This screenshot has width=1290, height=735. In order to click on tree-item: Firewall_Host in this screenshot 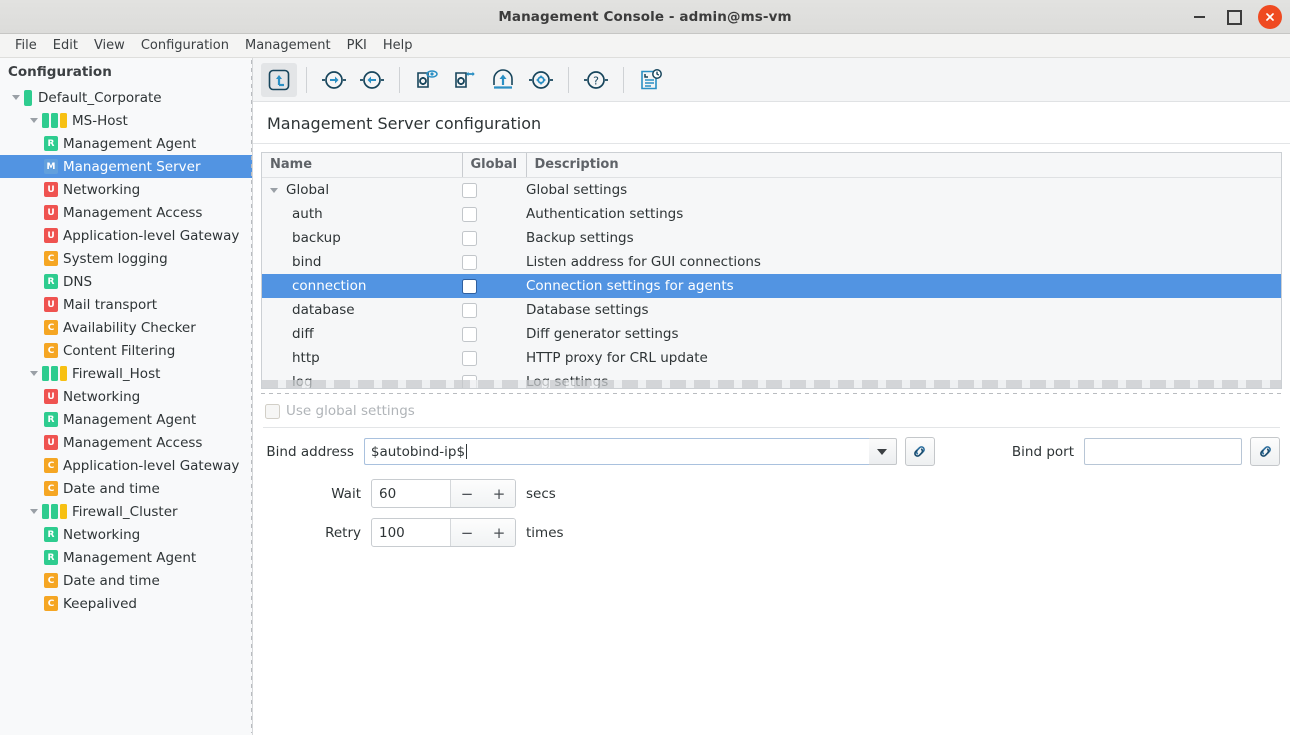, I will do `click(126, 373)`.